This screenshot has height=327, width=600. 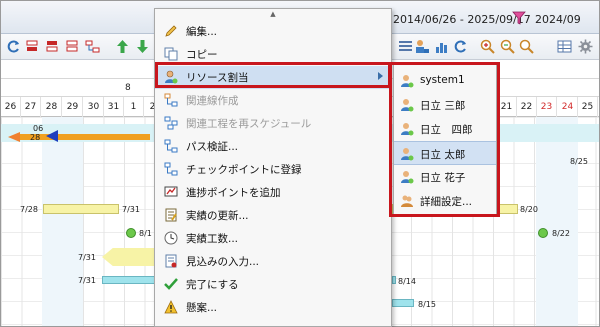 What do you see at coordinates (273, 192) in the screenshot?
I see `menu-item-progress-point: 進捗ポイントを追加` at bounding box center [273, 192].